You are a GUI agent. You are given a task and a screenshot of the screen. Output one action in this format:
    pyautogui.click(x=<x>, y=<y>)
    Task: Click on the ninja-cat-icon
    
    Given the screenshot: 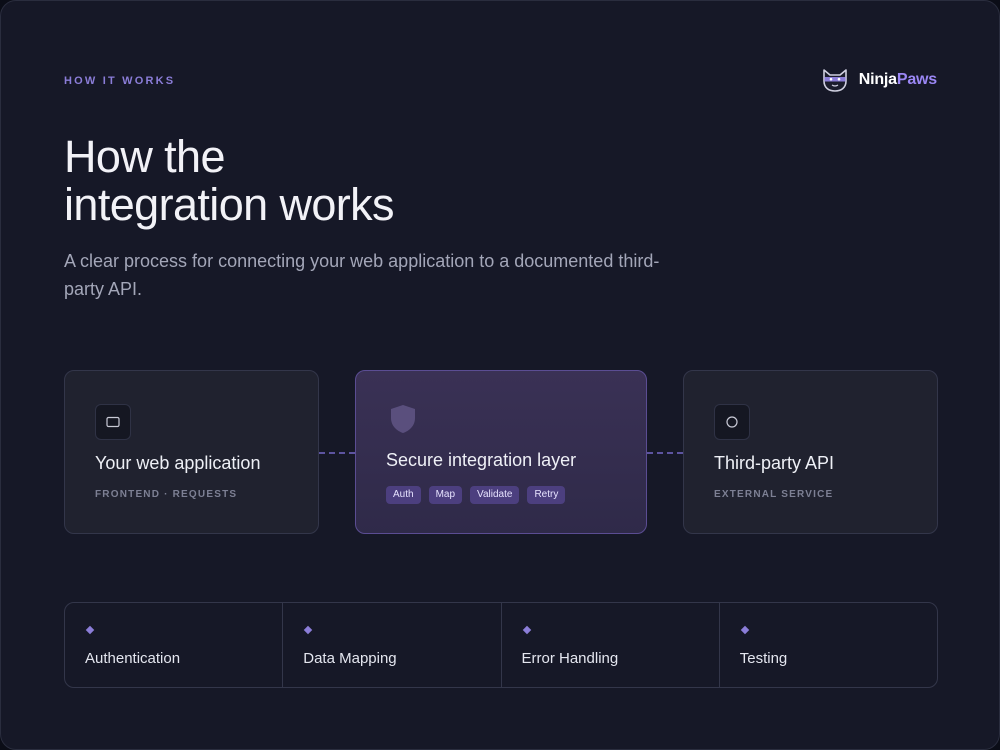 What is the action you would take?
    pyautogui.click(x=834, y=80)
    